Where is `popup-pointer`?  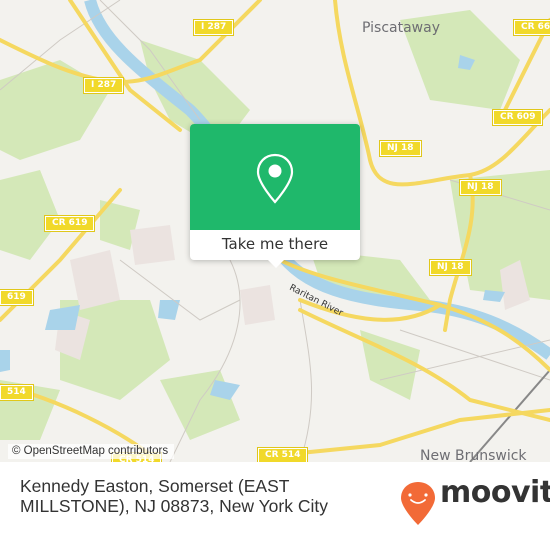 popup-pointer is located at coordinates (276, 264).